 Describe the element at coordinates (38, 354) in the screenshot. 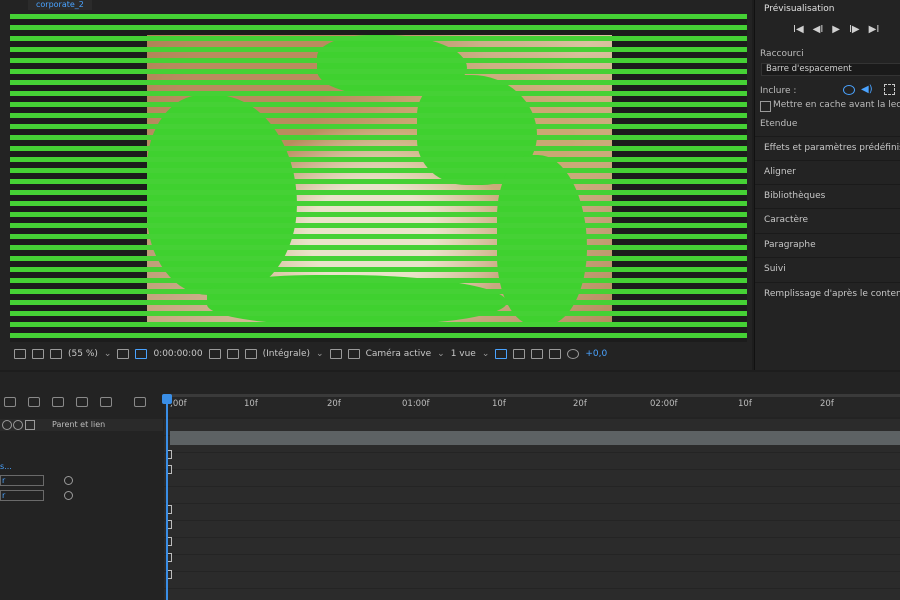

I see `monitor-icon` at that location.